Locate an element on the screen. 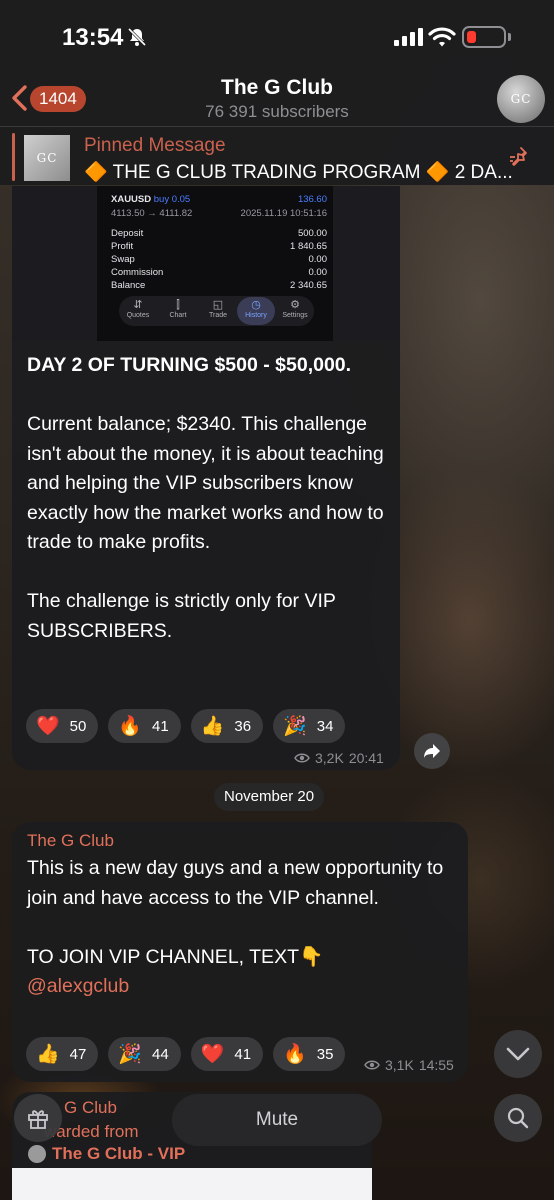 This screenshot has width=554, height=1200. pinned-label: Pinned Message is located at coordinates (155, 145).